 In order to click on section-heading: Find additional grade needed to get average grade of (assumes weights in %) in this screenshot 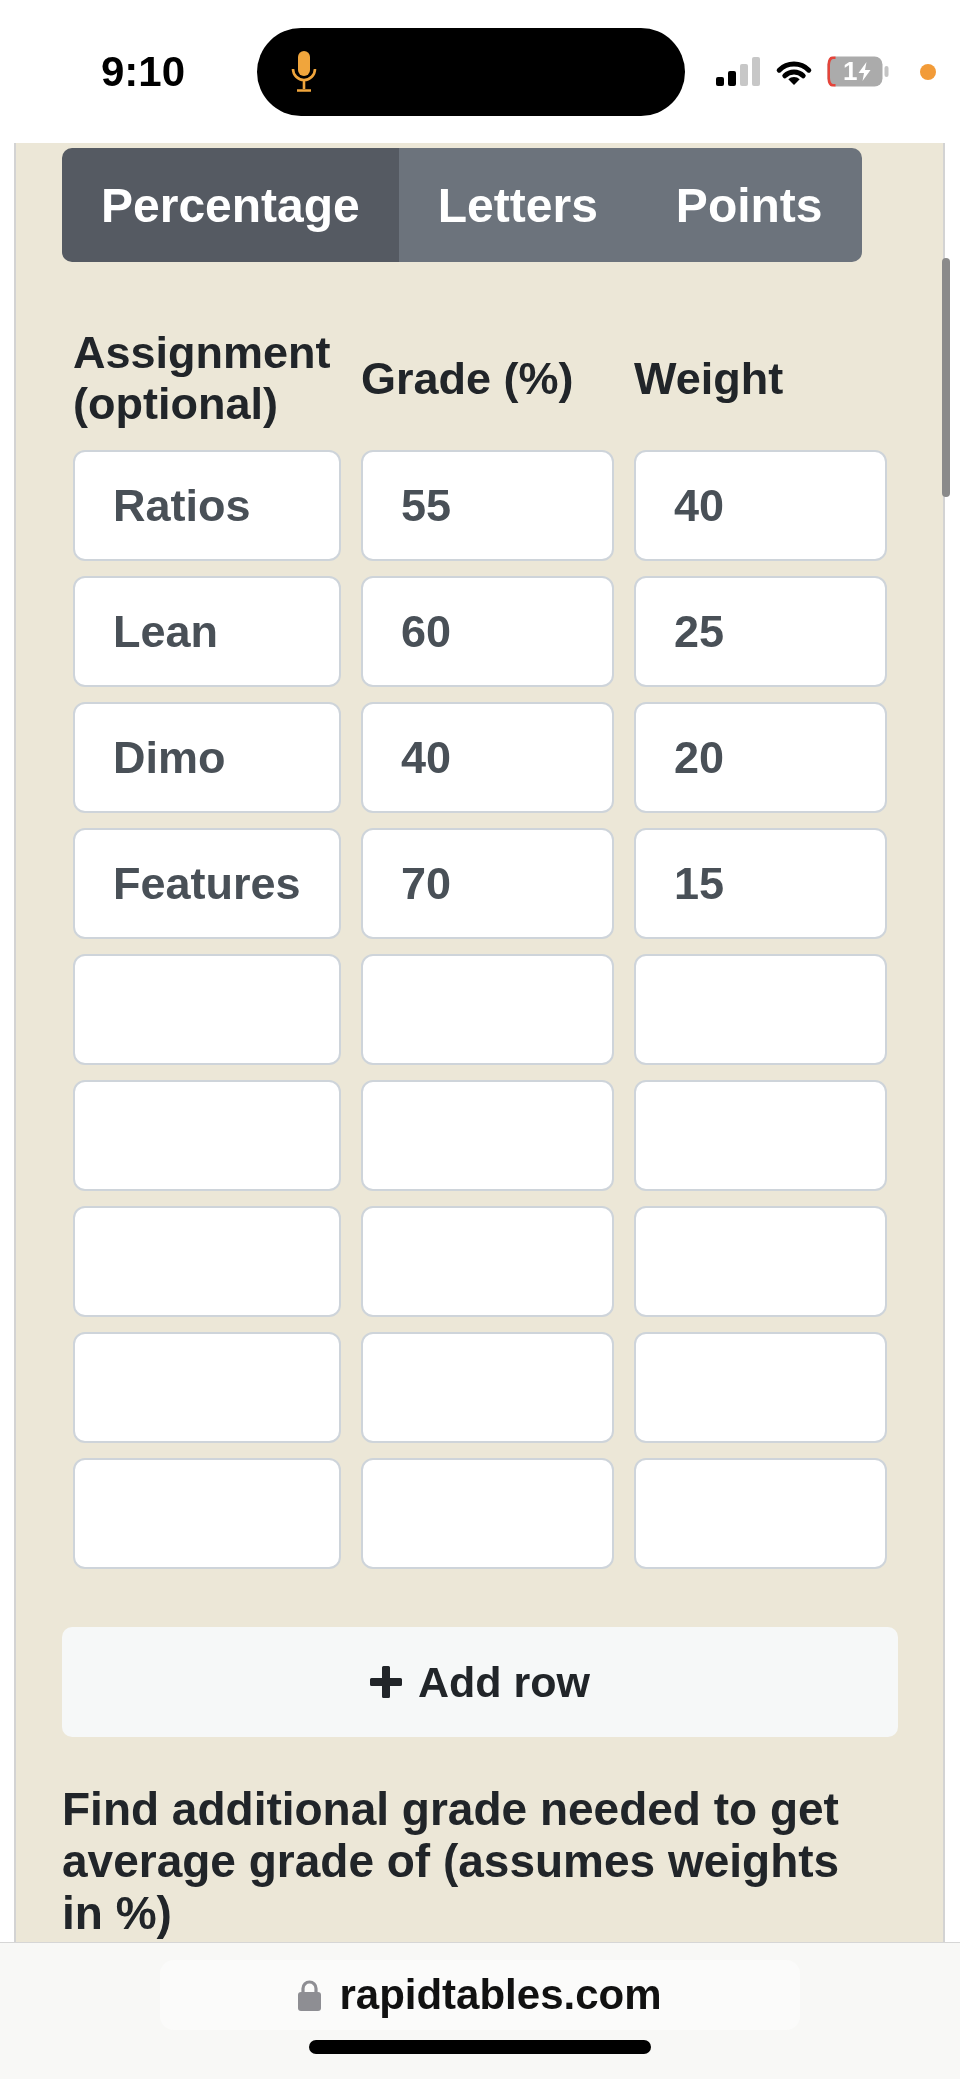, I will do `click(451, 1861)`.